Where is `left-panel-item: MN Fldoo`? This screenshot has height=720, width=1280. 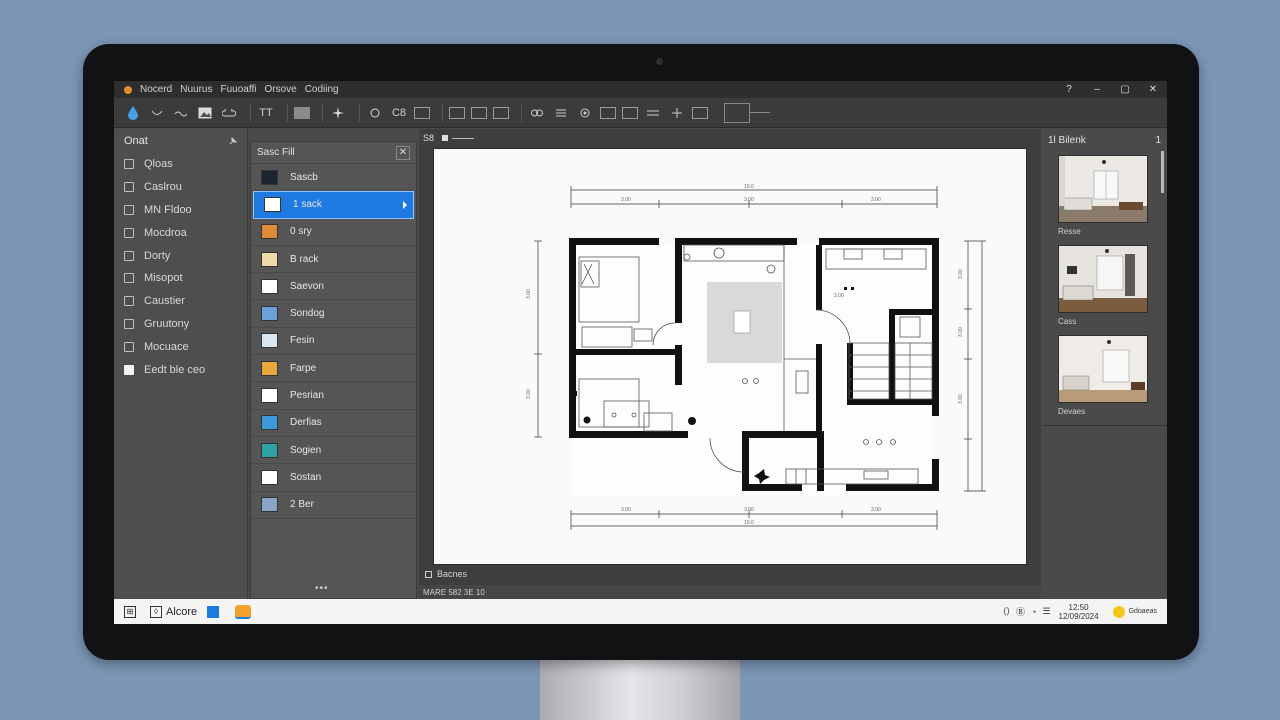 left-panel-item: MN Fldoo is located at coordinates (180, 210).